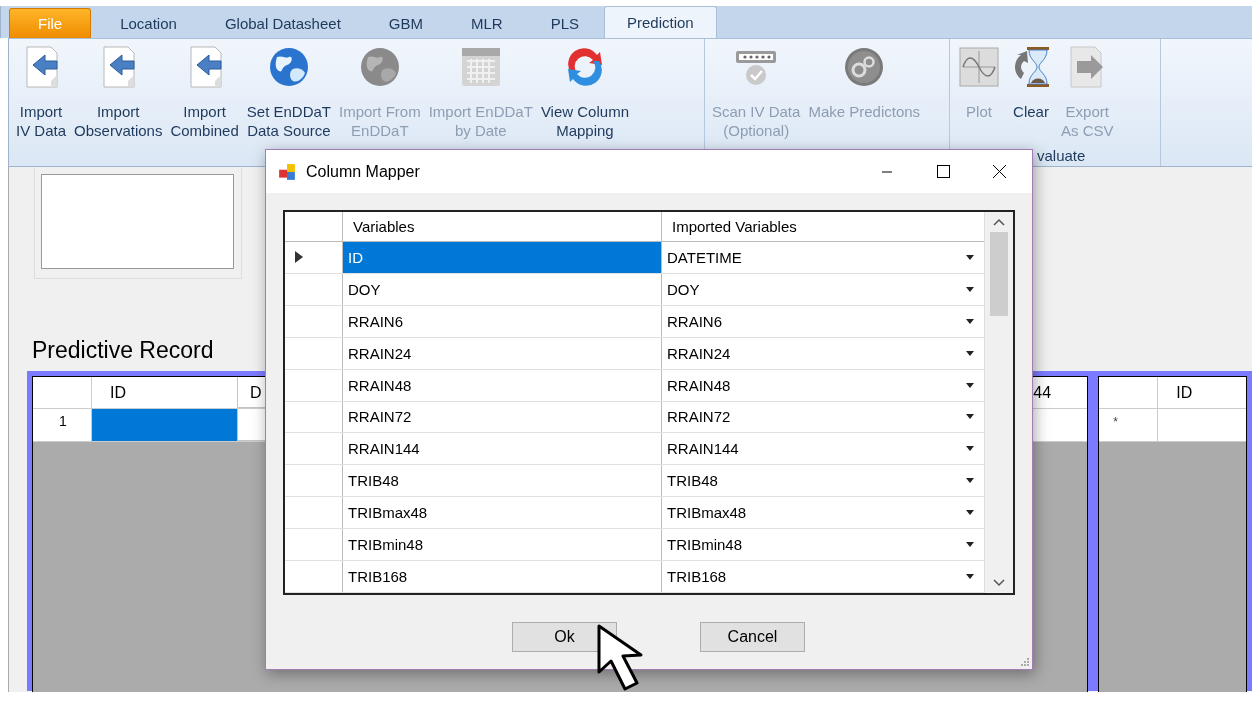 The image size is (1252, 704). What do you see at coordinates (502, 417) in the screenshot?
I see `table-cell: RRAIN72` at bounding box center [502, 417].